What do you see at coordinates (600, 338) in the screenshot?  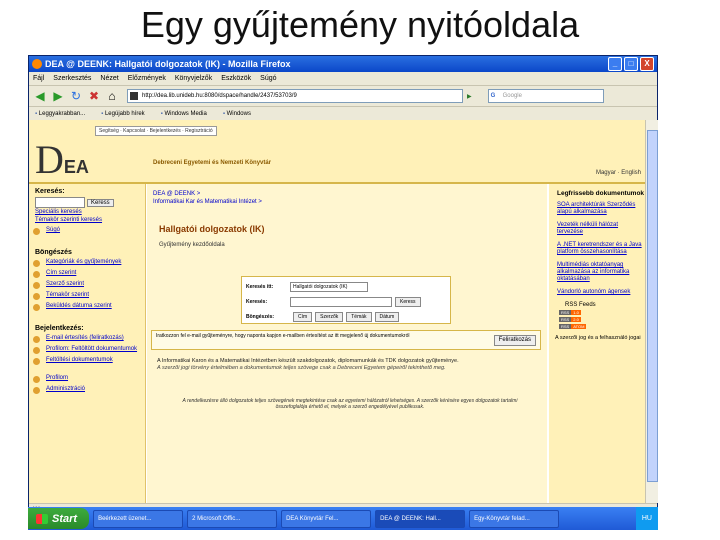 I see `copyright-note: A szerzői jog és a felhasználó jogai` at bounding box center [600, 338].